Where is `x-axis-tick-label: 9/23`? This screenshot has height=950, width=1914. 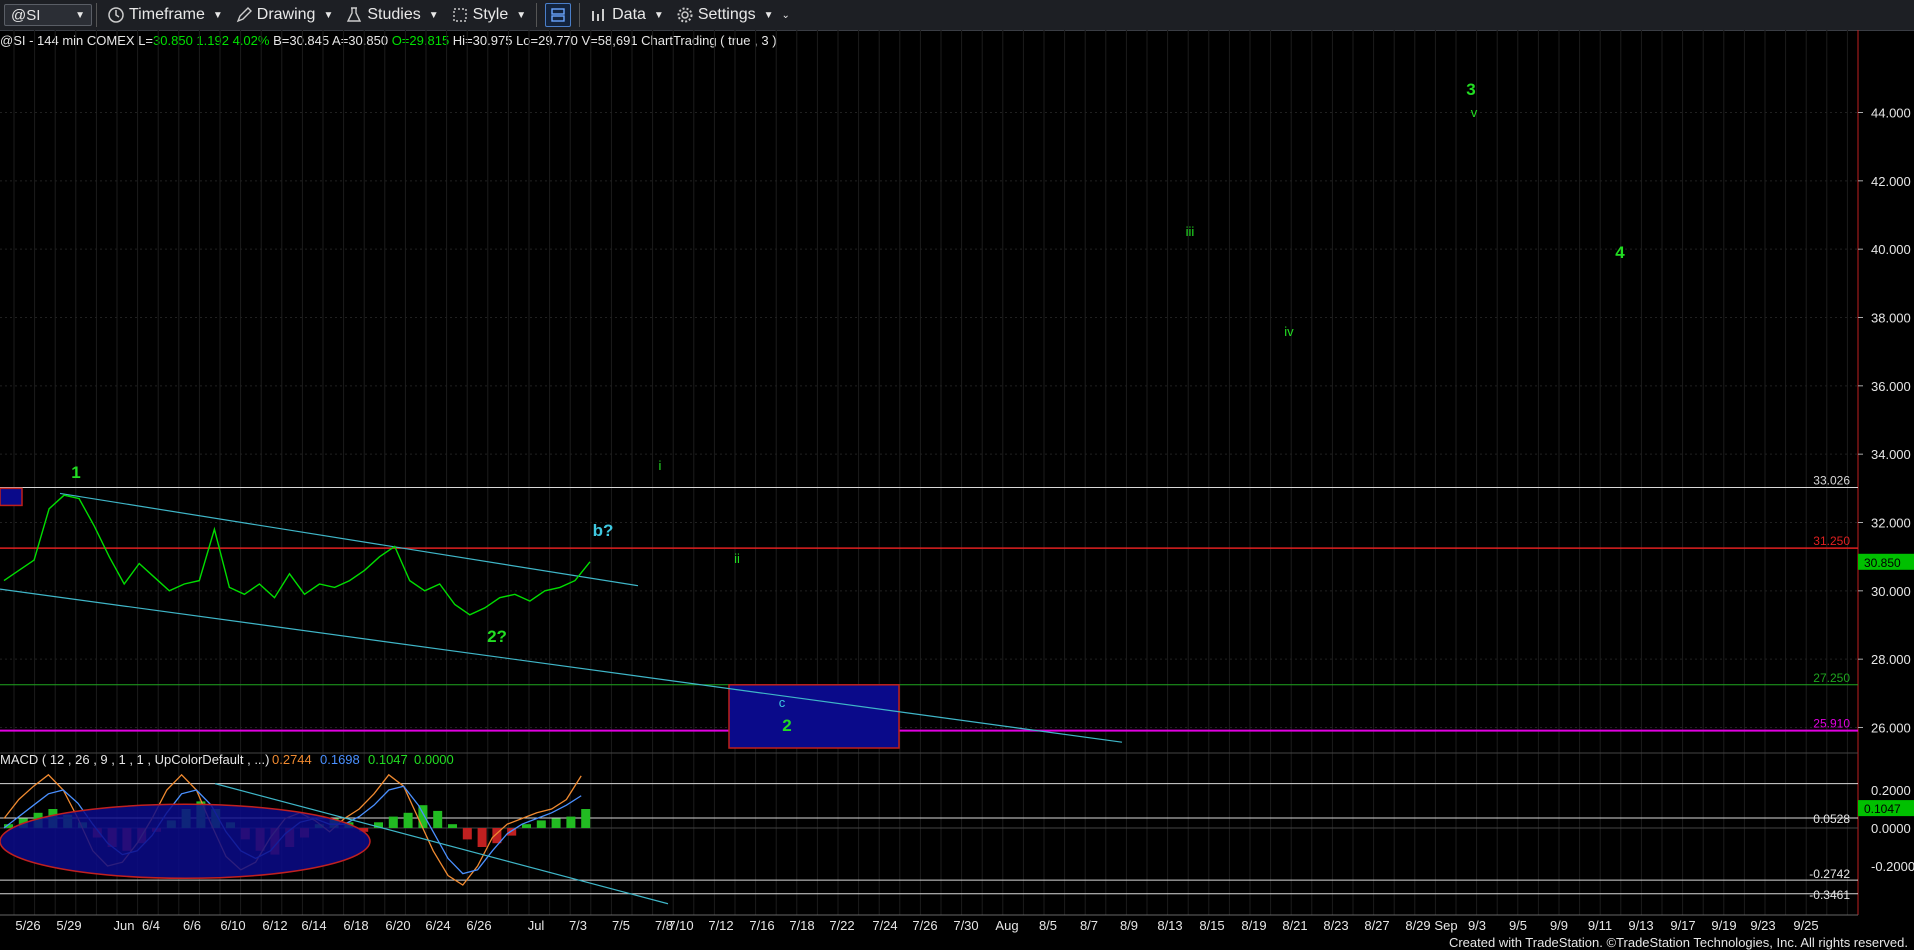
x-axis-tick-label: 9/23 is located at coordinates (1762, 925).